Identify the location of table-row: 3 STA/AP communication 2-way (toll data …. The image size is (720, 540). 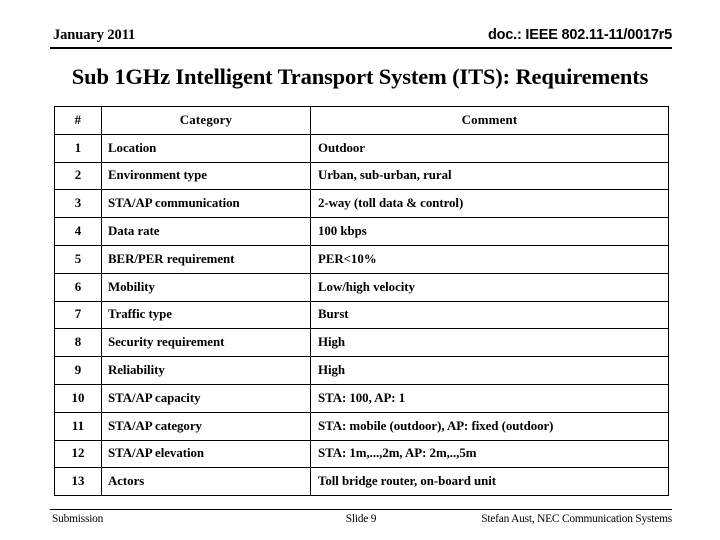
(361, 204).